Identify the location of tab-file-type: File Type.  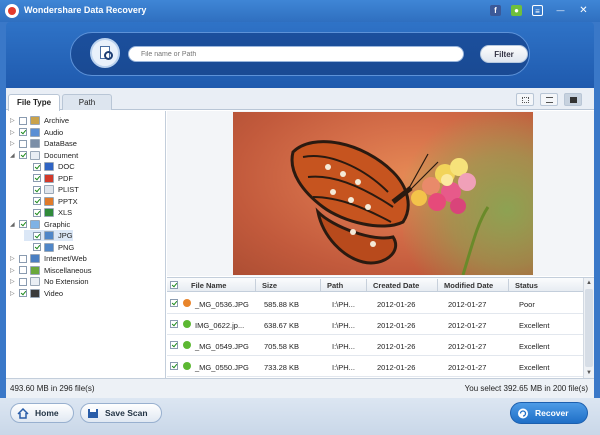
(34, 102).